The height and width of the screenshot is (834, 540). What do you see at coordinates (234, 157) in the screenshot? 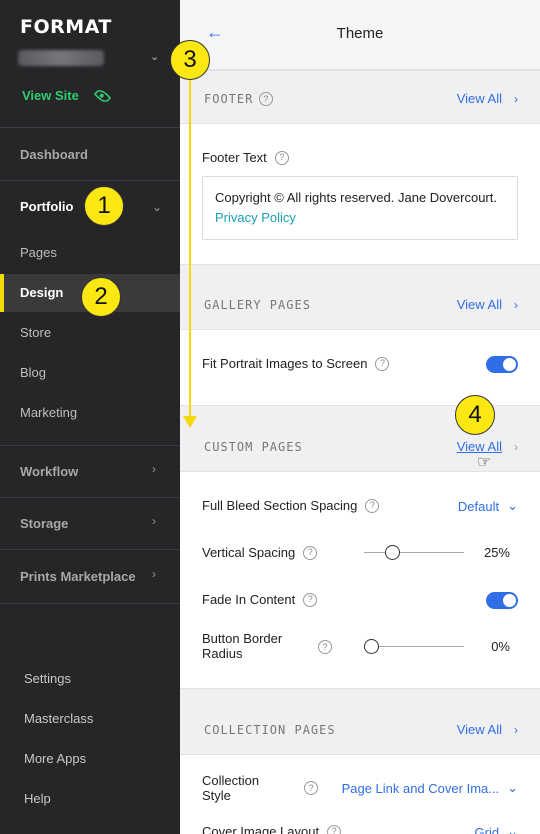
I see `footer-text-label-text: Footer Text` at bounding box center [234, 157].